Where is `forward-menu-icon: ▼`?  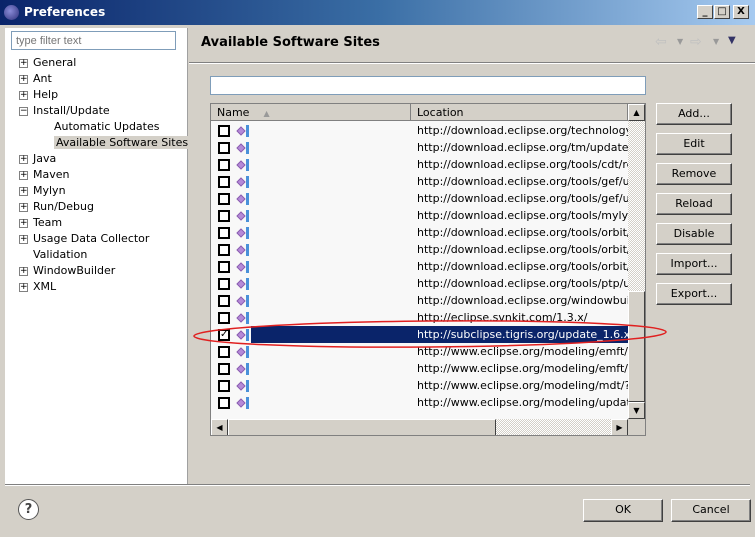
forward-menu-icon: ▼ is located at coordinates (716, 41).